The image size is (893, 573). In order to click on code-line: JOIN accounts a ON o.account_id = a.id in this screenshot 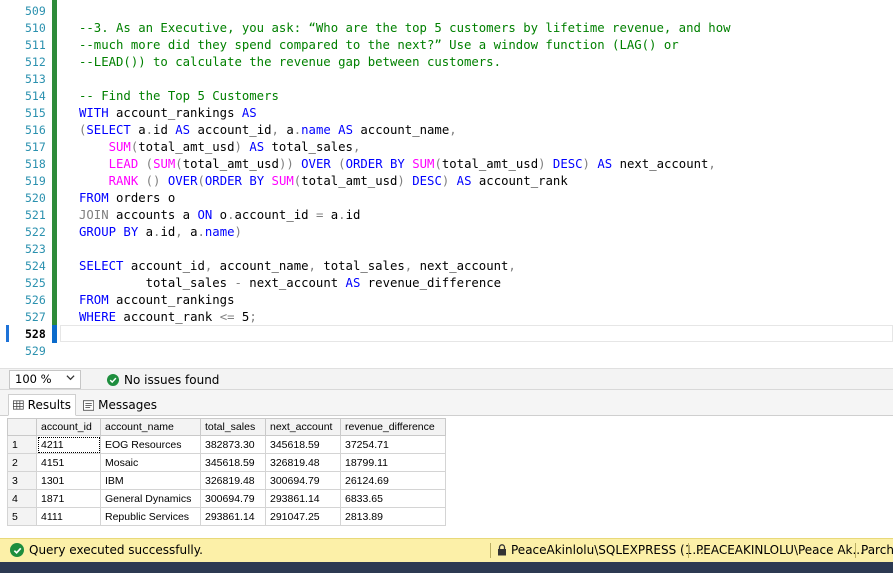, I will do `click(219, 215)`.